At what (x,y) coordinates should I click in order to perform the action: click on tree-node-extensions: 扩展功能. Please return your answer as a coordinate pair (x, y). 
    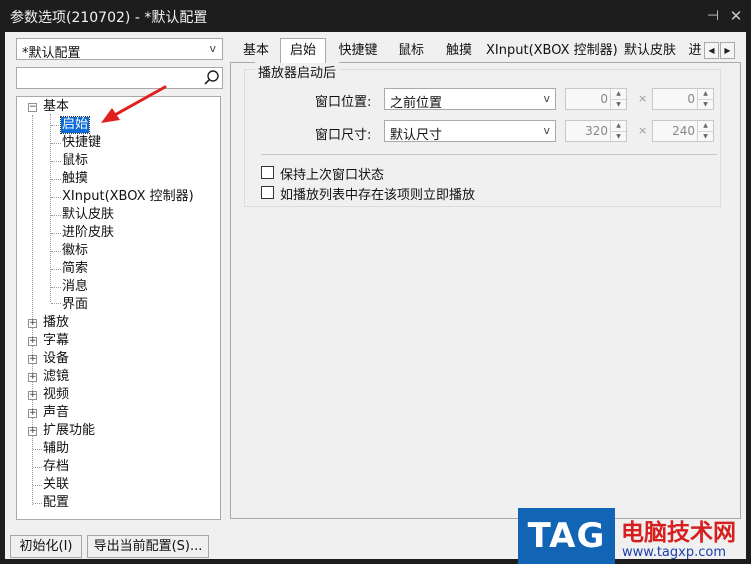
    Looking at the image, I should click on (69, 431).